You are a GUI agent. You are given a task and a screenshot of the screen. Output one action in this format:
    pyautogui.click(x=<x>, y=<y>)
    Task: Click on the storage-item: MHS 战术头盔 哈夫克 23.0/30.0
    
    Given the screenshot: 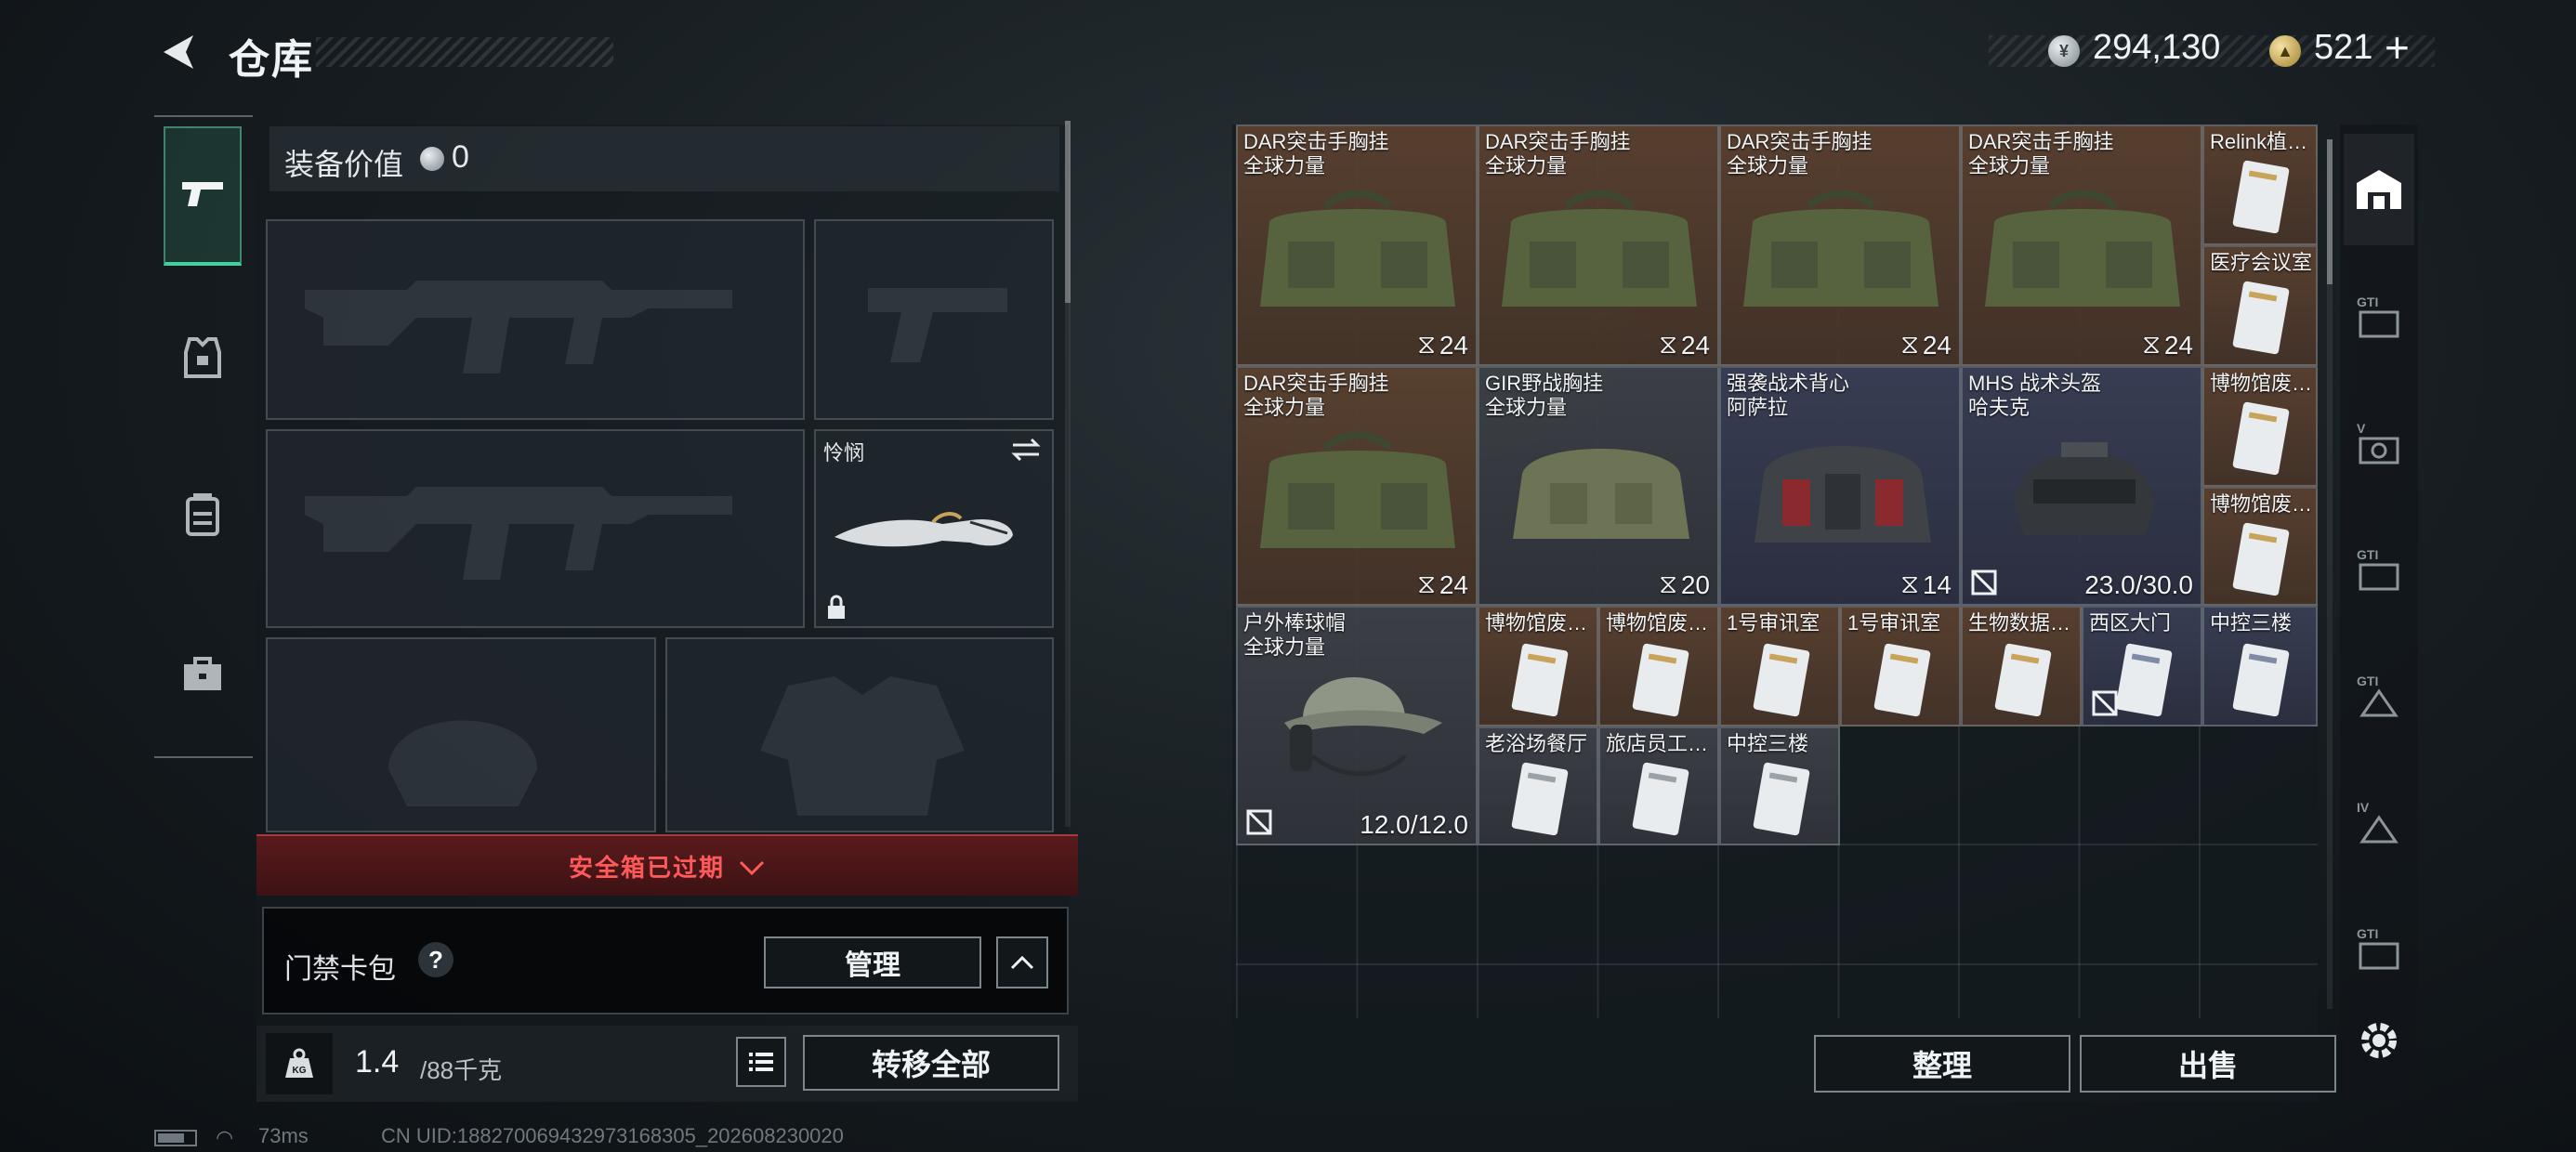 What is the action you would take?
    pyautogui.click(x=2081, y=486)
    